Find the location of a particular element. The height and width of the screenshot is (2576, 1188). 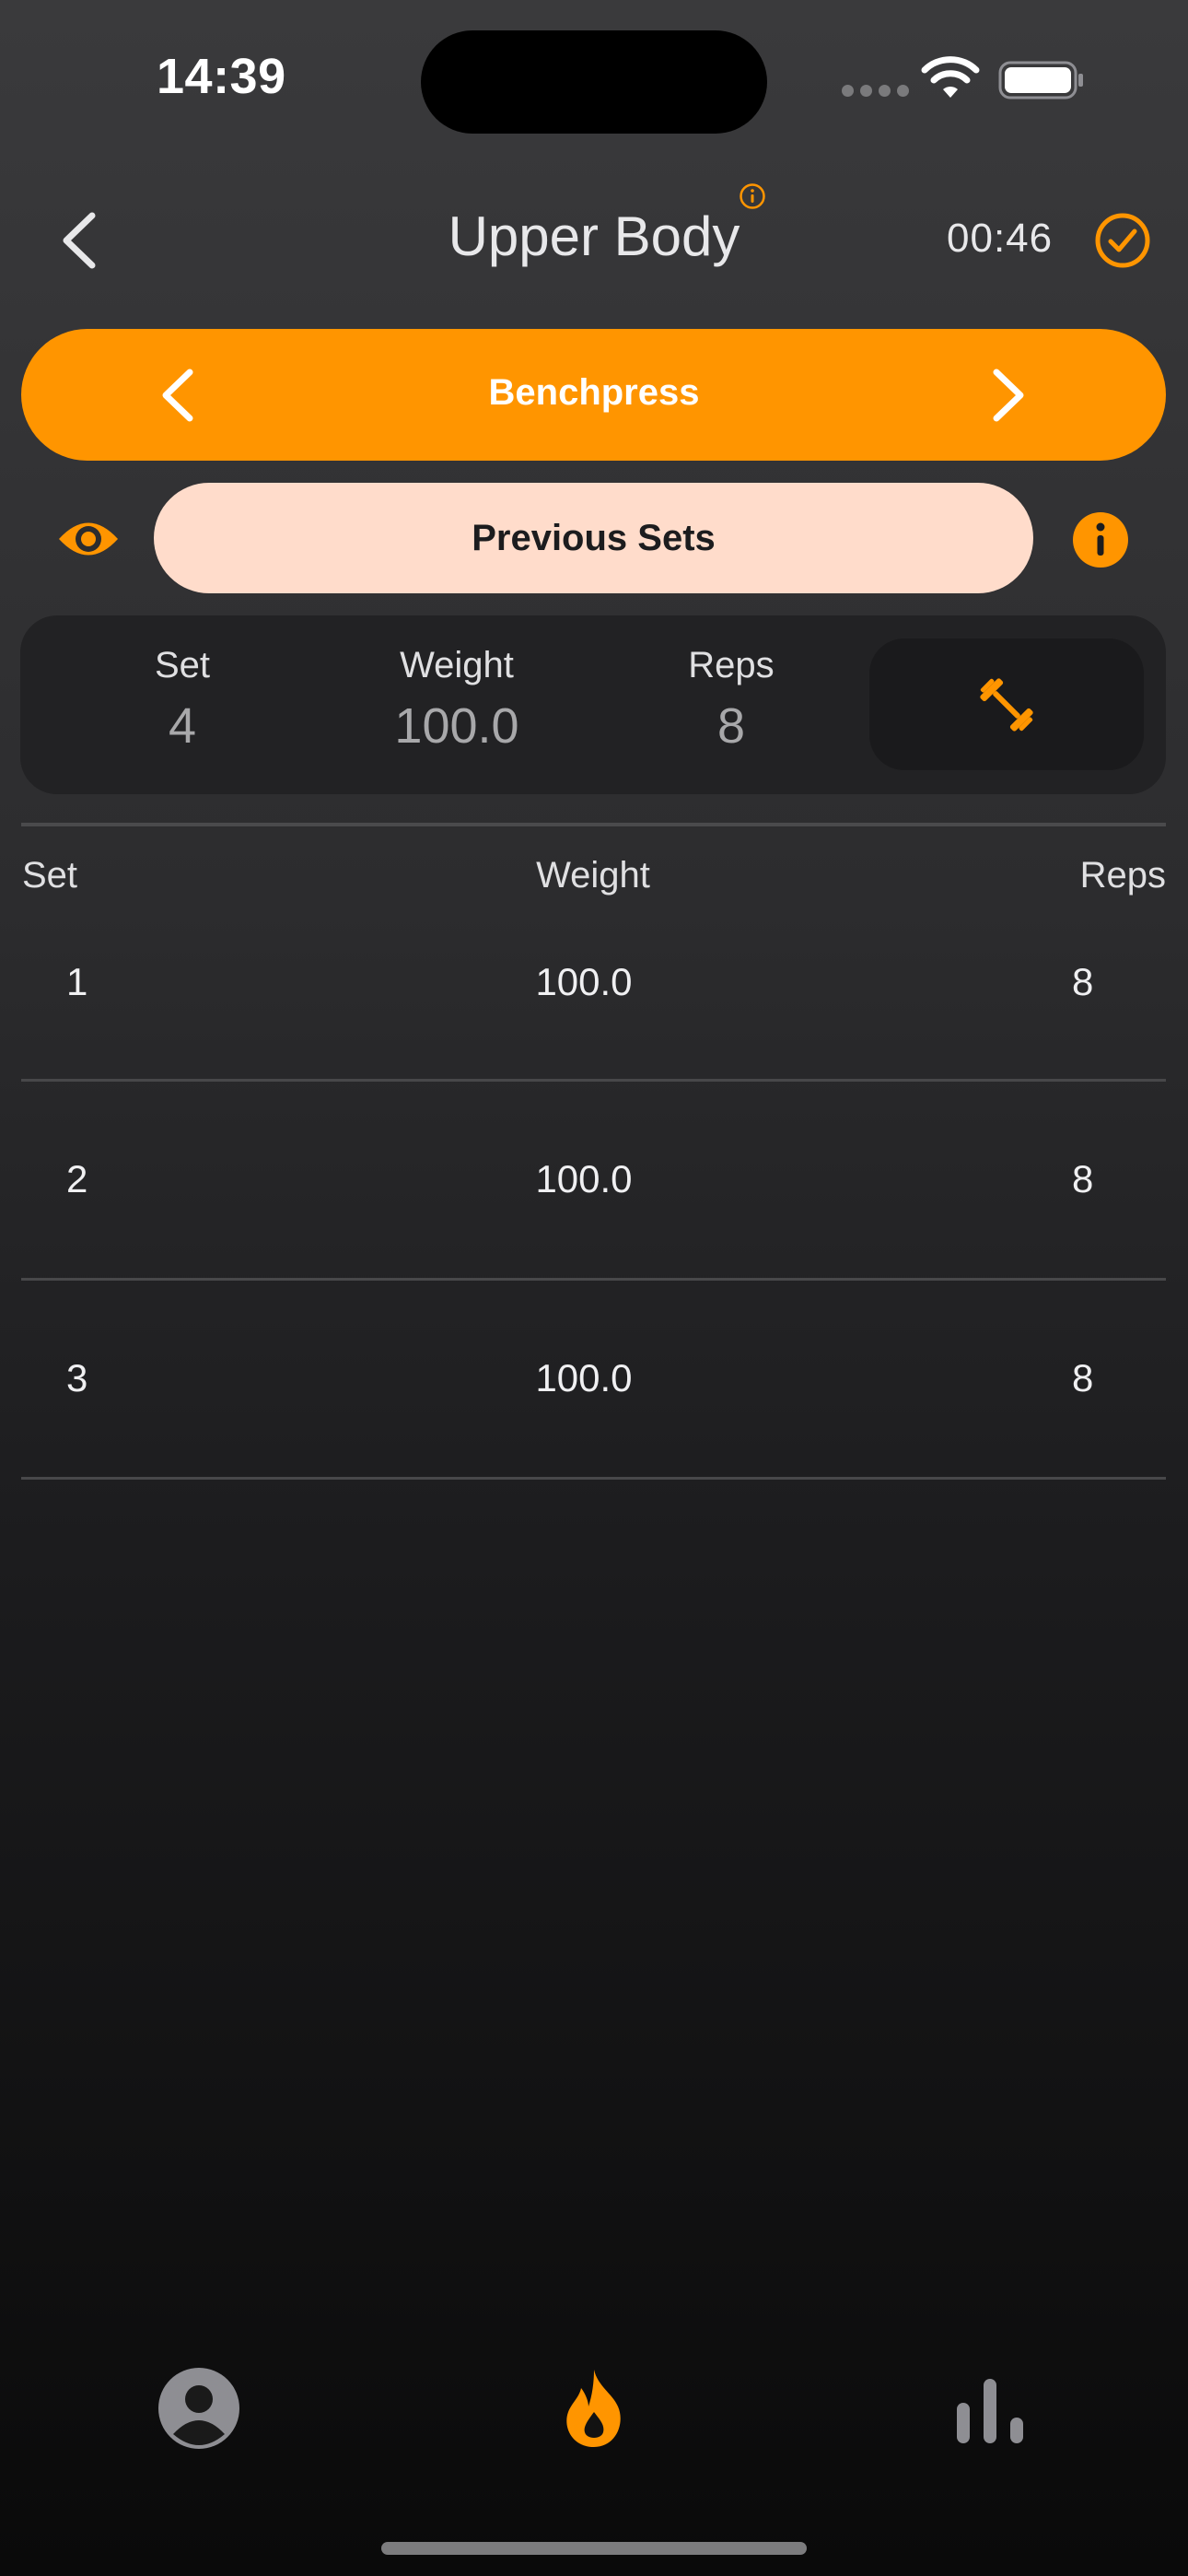

current-weight-column: Weight 100.0 is located at coordinates (456, 700).